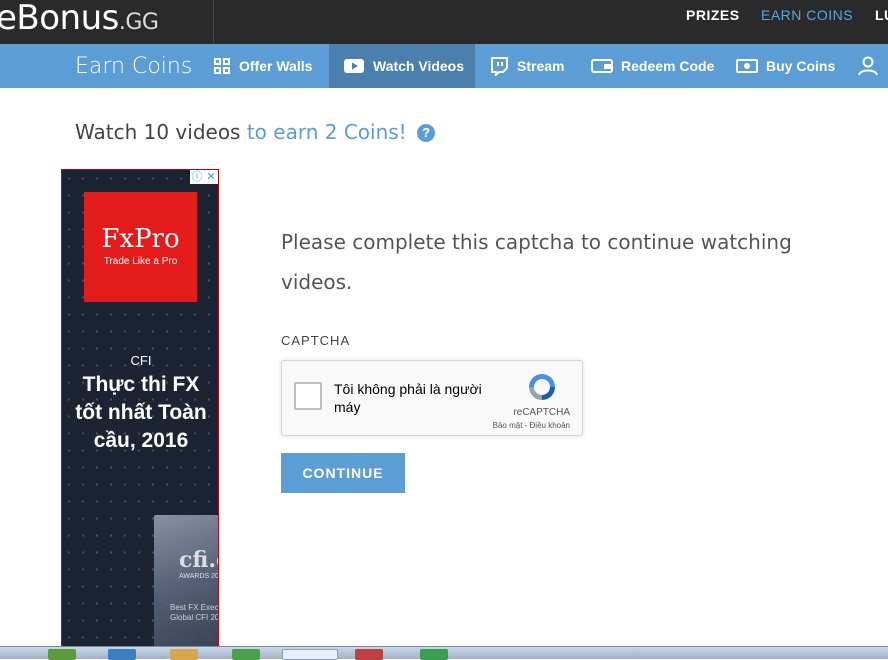 This screenshot has width=888, height=660. What do you see at coordinates (308, 396) in the screenshot?
I see `recaptcha-checkbox` at bounding box center [308, 396].